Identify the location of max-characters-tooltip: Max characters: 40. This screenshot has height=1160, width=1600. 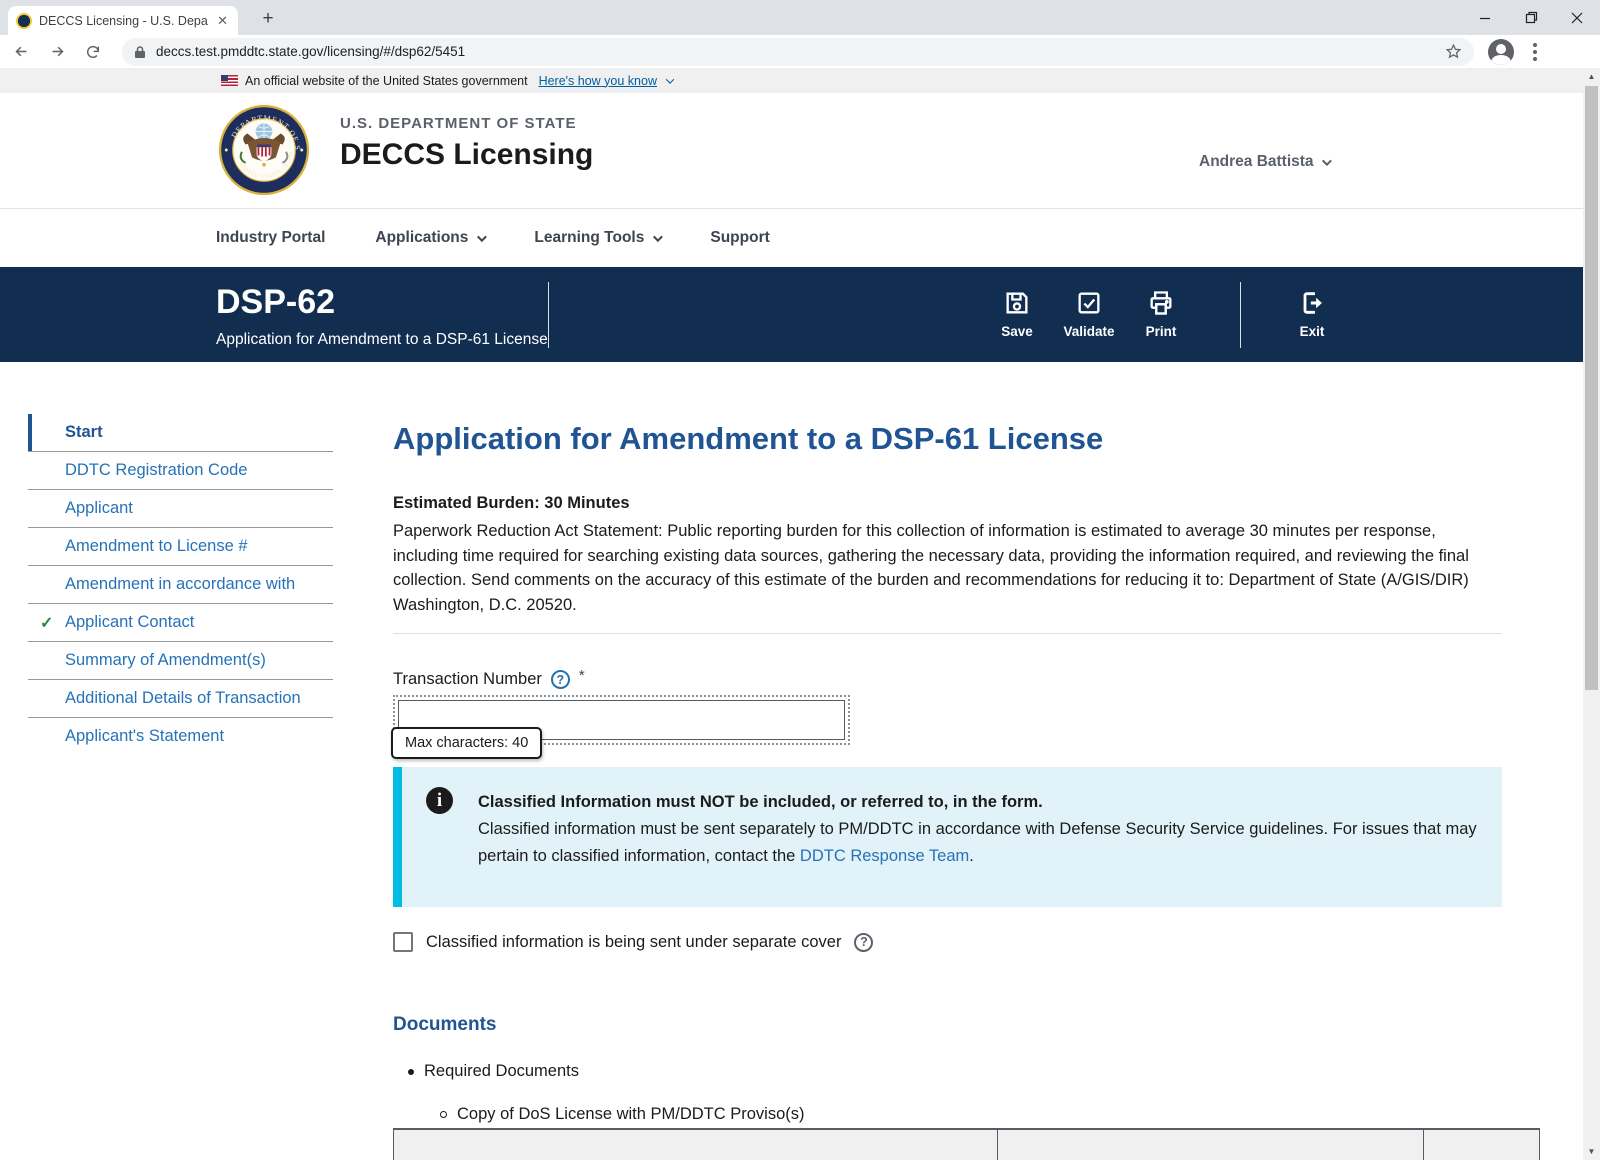
(467, 743).